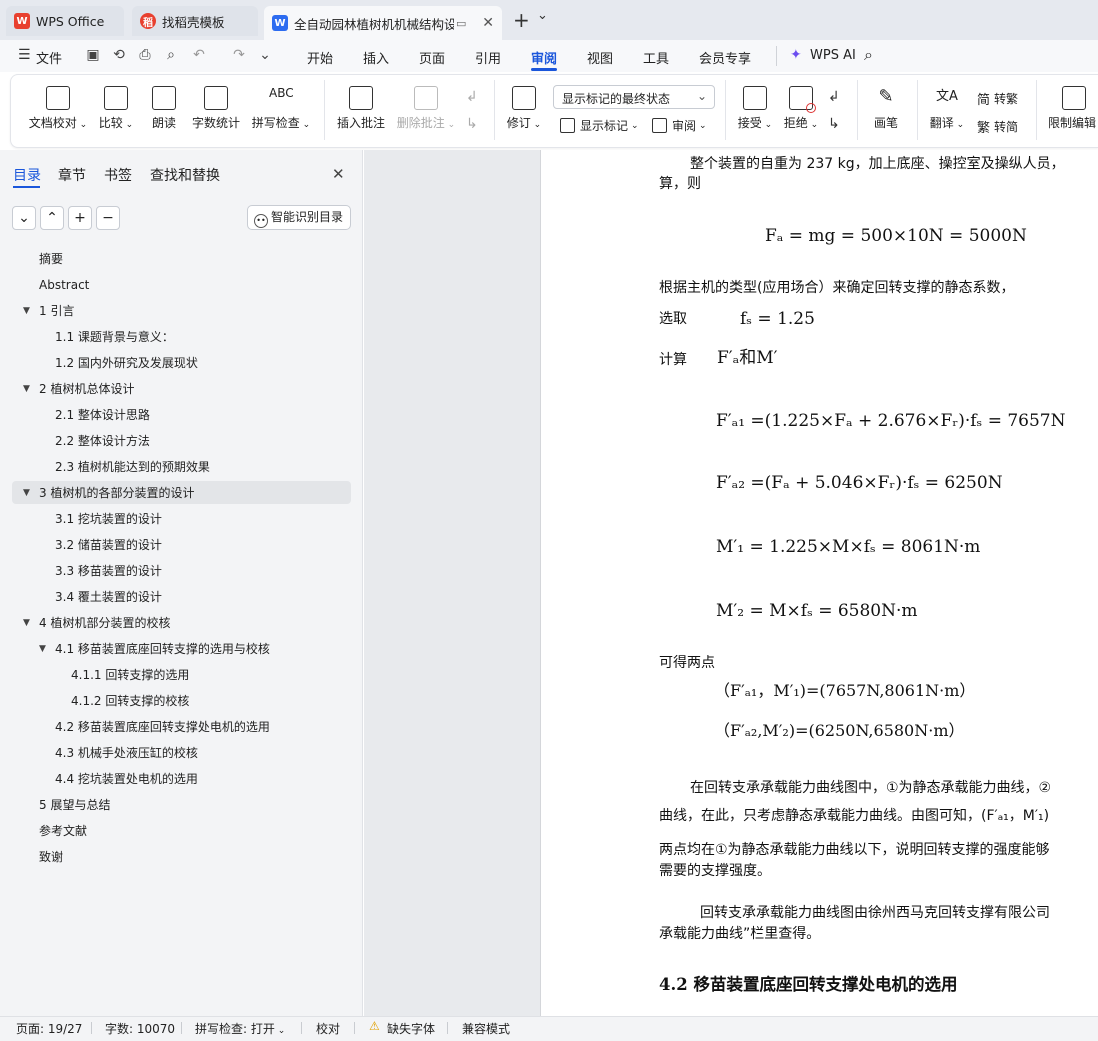 The image size is (1098, 1041). I want to click on toc-item: 摘要, so click(51, 259).